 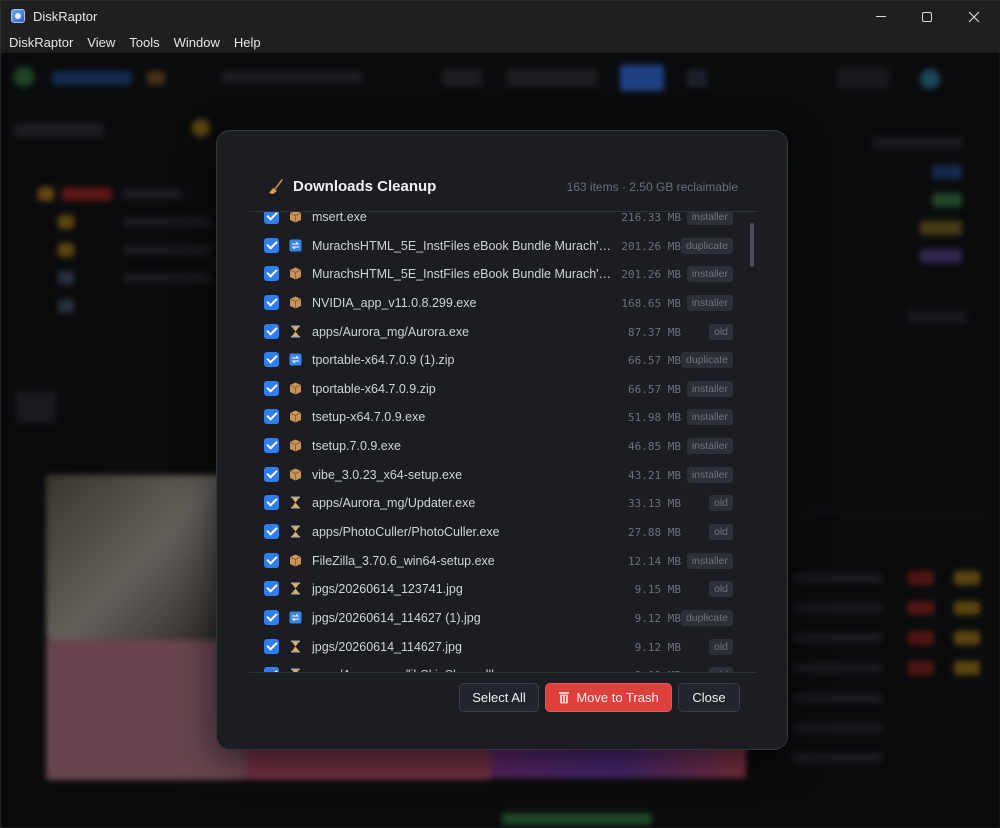 What do you see at coordinates (18, 16) in the screenshot?
I see `app-logo-icon` at bounding box center [18, 16].